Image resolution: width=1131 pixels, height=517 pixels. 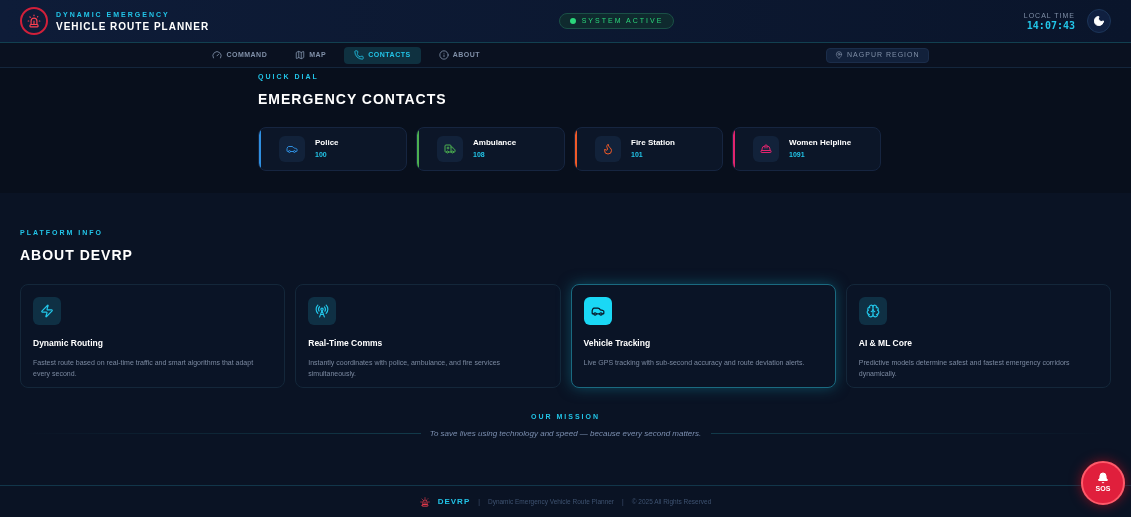 I want to click on clock-time: 14:07:43, so click(x=1050, y=25).